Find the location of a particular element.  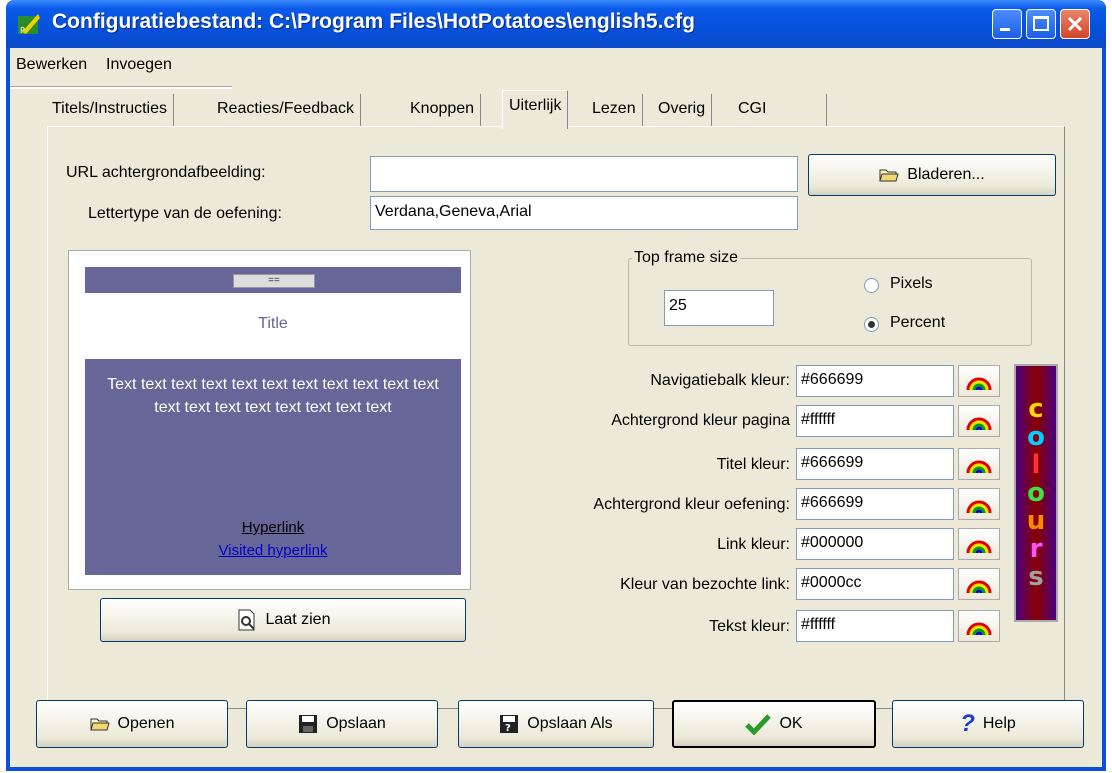

text-color-label: Tekst kleur: is located at coordinates (749, 626).